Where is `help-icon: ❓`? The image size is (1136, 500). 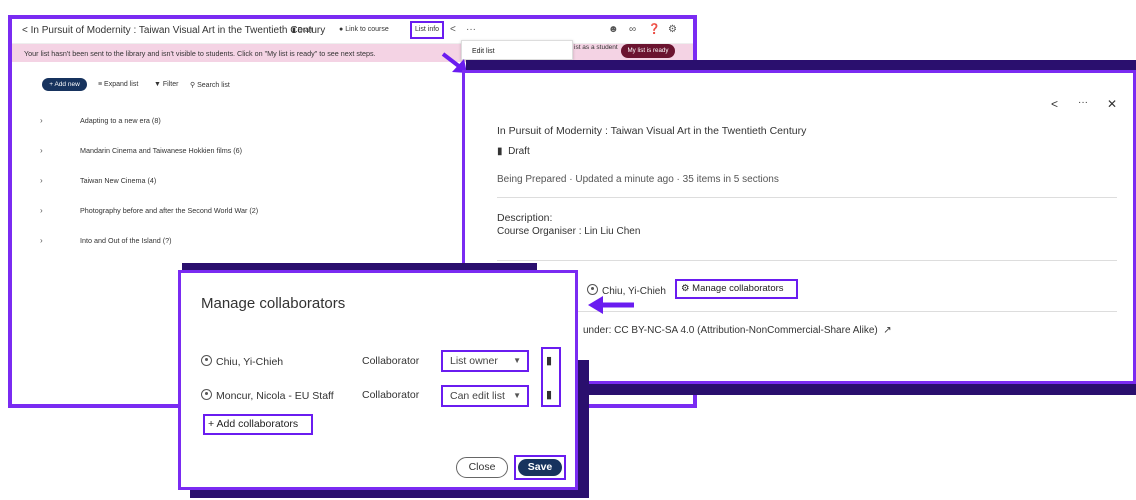 help-icon: ❓ is located at coordinates (654, 29).